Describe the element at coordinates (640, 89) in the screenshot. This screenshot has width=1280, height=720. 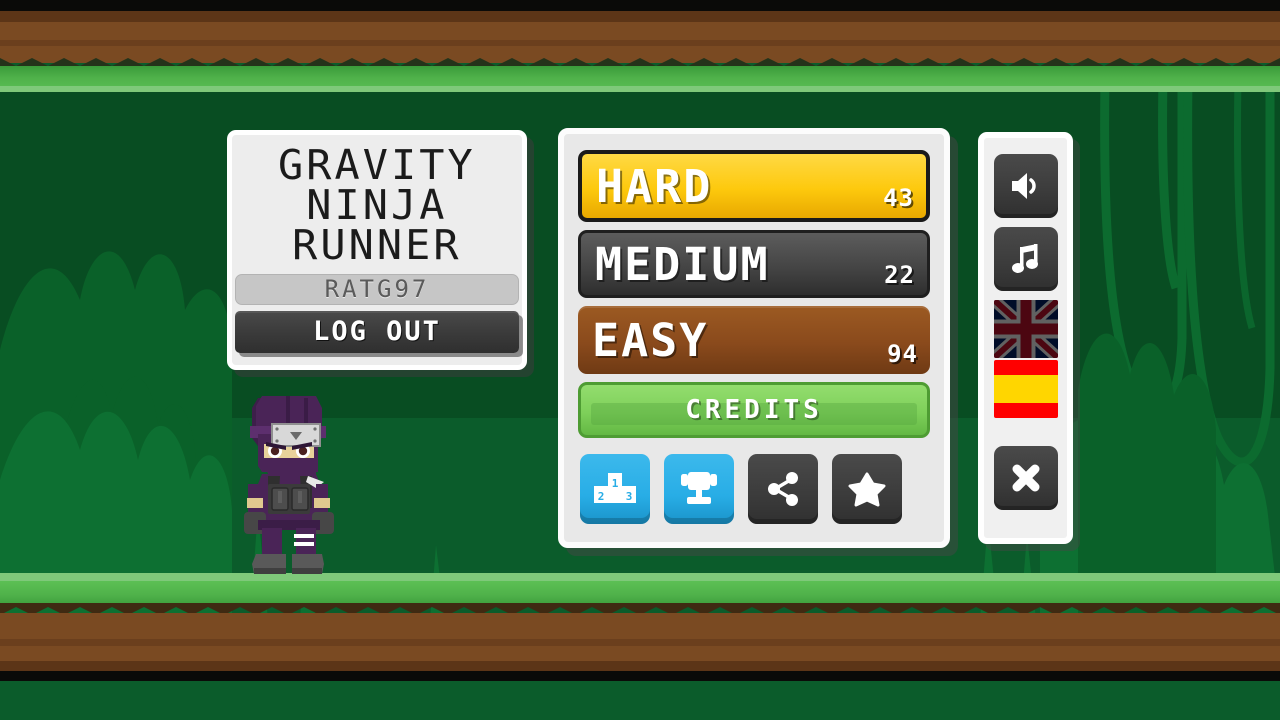
I see `terrain-top-grass-highlight` at that location.